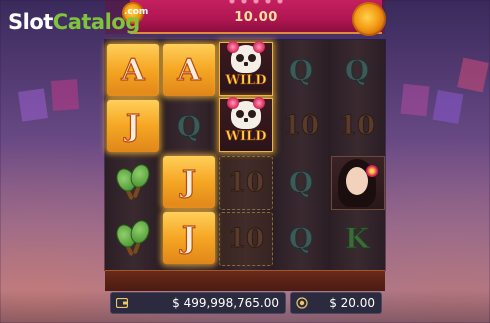 The height and width of the screenshot is (323, 490). Describe the element at coordinates (302, 303) in the screenshot. I see `coins-icon` at that location.